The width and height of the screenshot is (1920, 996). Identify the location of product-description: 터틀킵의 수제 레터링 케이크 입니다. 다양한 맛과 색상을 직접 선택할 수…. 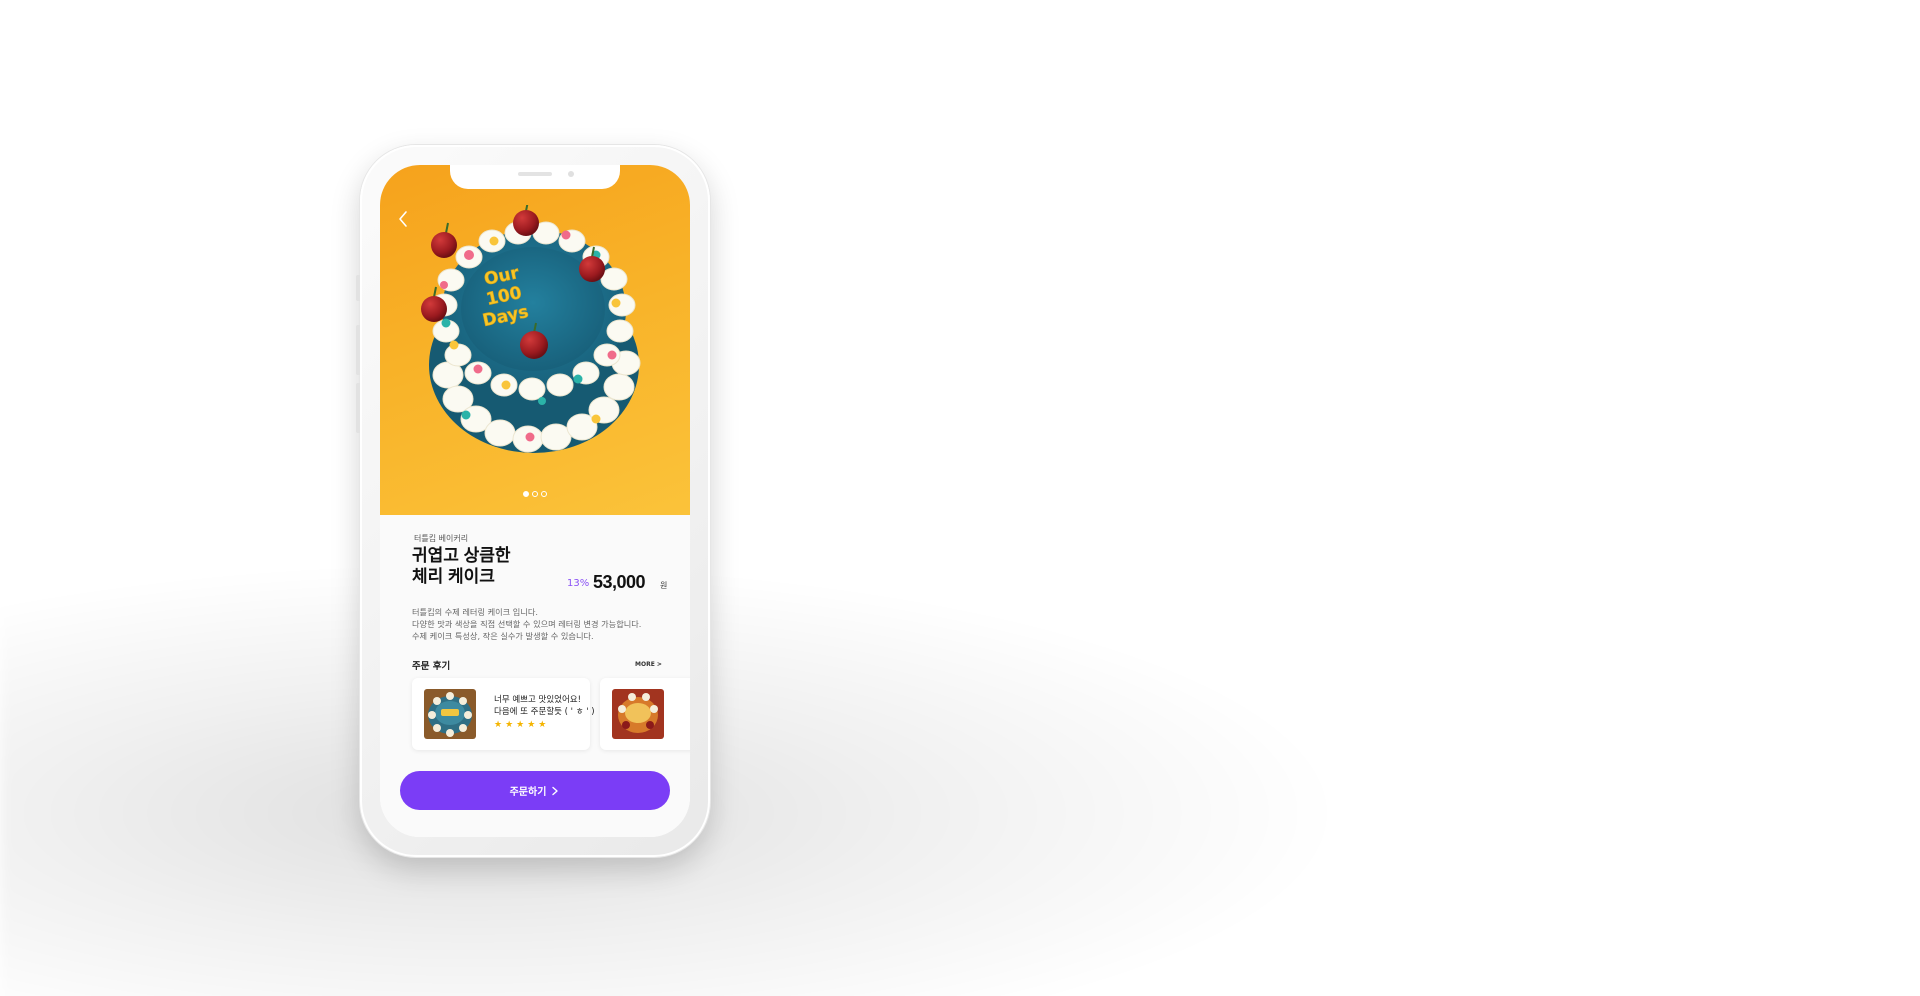
(542, 624).